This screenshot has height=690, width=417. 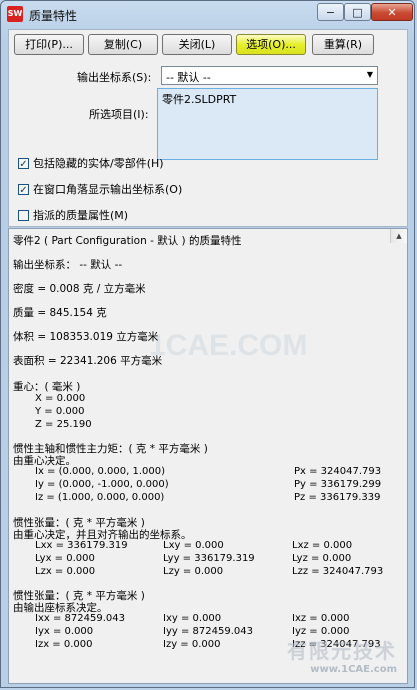 I want to click on area-line: 表面积 = 22341.206 平方毫米, so click(x=88, y=361).